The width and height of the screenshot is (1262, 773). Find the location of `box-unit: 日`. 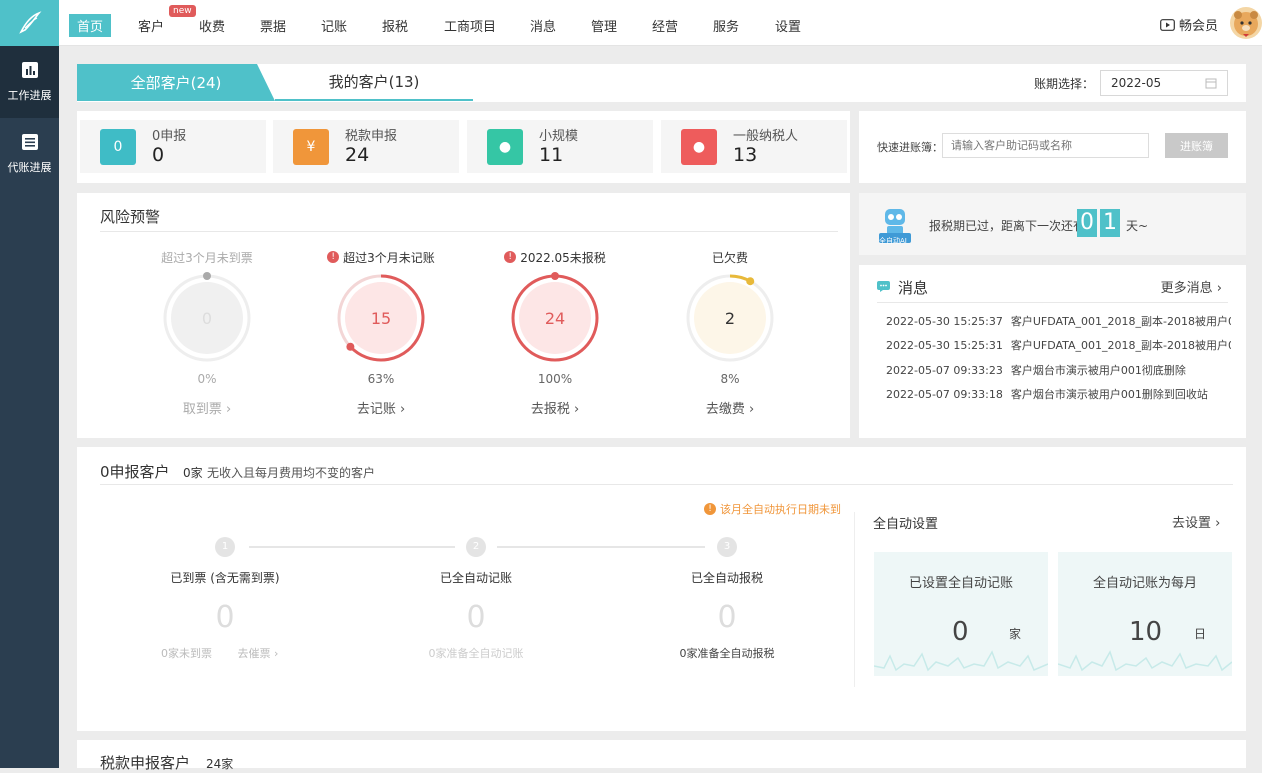

box-unit: 日 is located at coordinates (1200, 634).